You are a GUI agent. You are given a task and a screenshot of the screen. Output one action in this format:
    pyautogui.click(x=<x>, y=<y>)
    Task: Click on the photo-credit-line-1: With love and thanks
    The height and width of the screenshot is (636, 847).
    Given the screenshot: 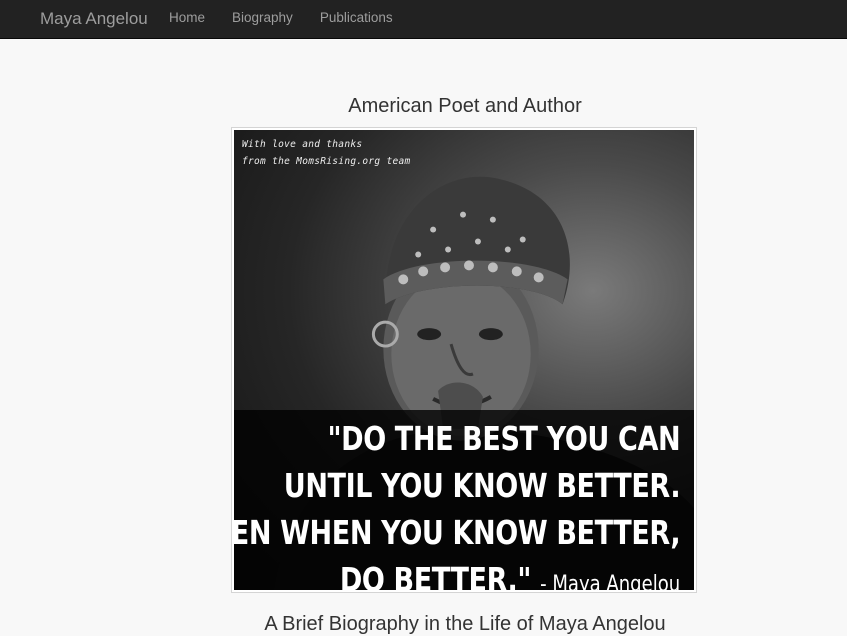 What is the action you would take?
    pyautogui.click(x=302, y=144)
    